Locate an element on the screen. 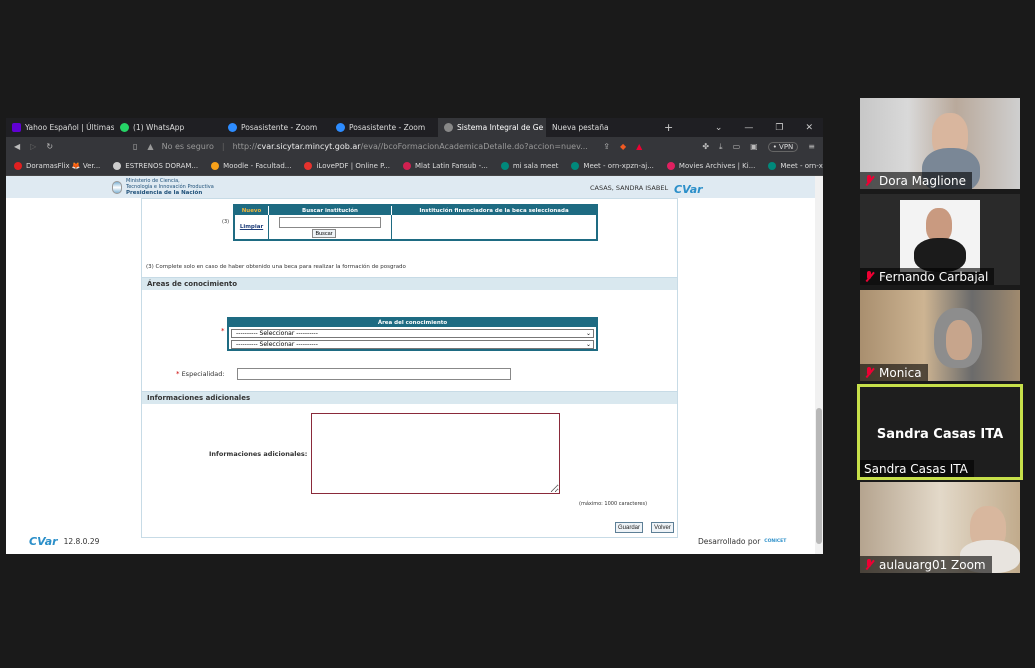 This screenshot has width=1035, height=668. required-mark: * is located at coordinates (223, 331).